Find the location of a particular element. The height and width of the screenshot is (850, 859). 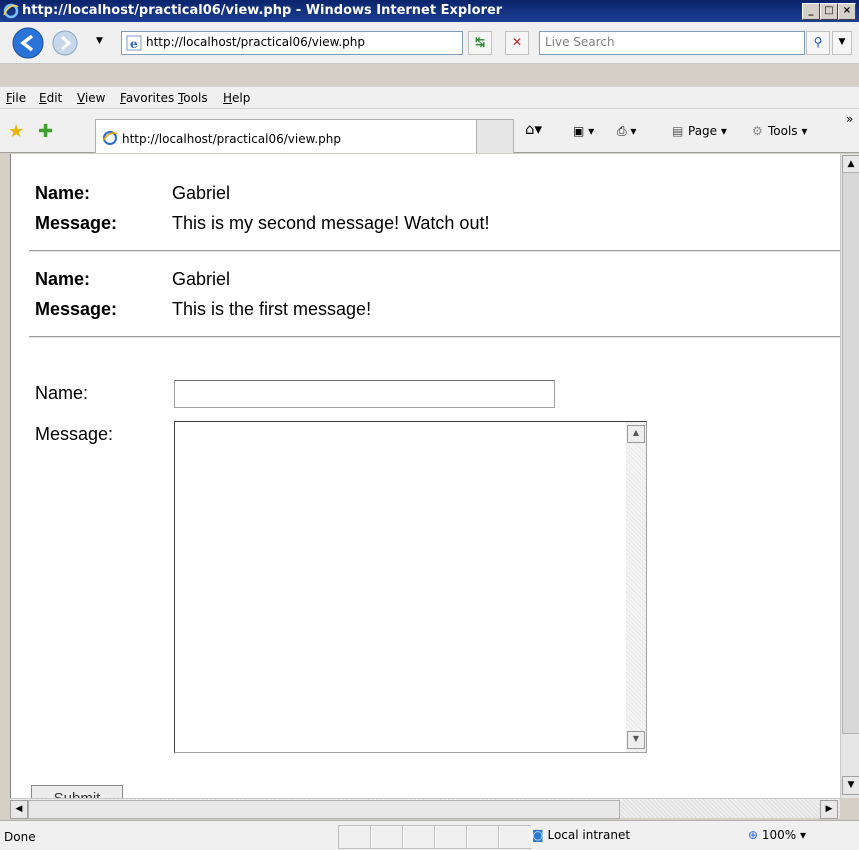

page-menu-button: Page ▾ is located at coordinates (707, 131).